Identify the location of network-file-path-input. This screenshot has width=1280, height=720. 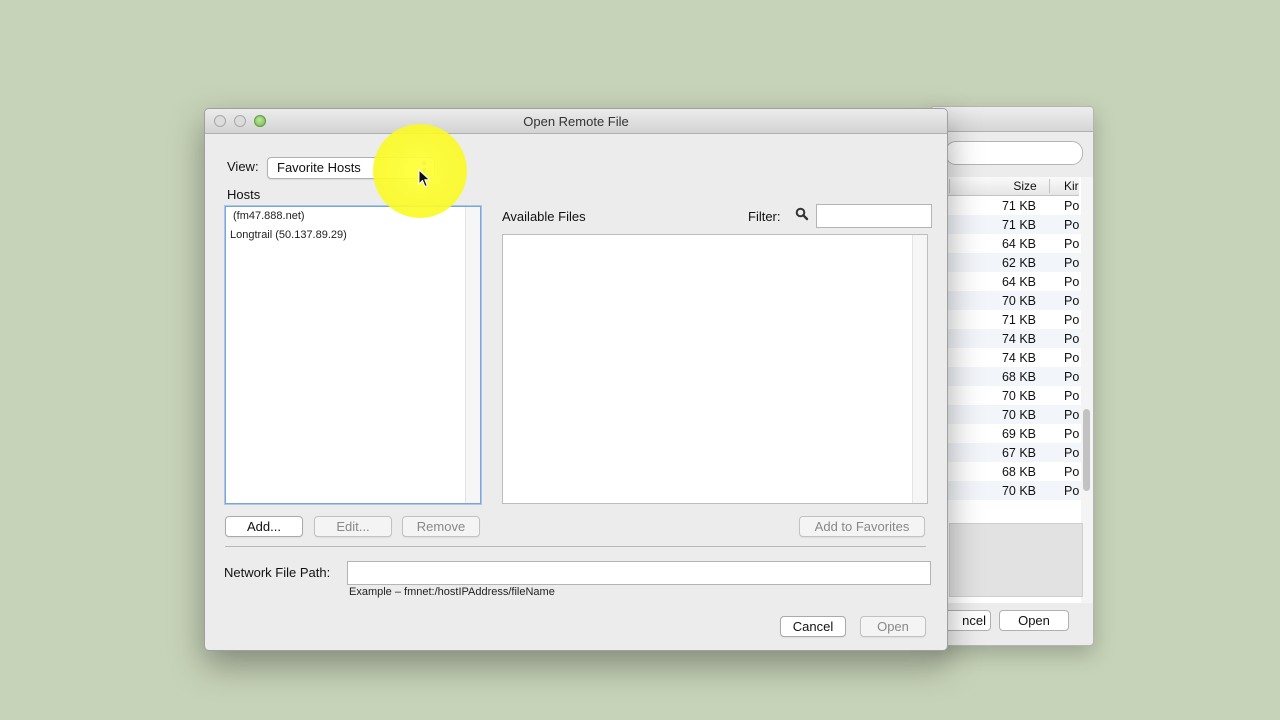
(639, 573).